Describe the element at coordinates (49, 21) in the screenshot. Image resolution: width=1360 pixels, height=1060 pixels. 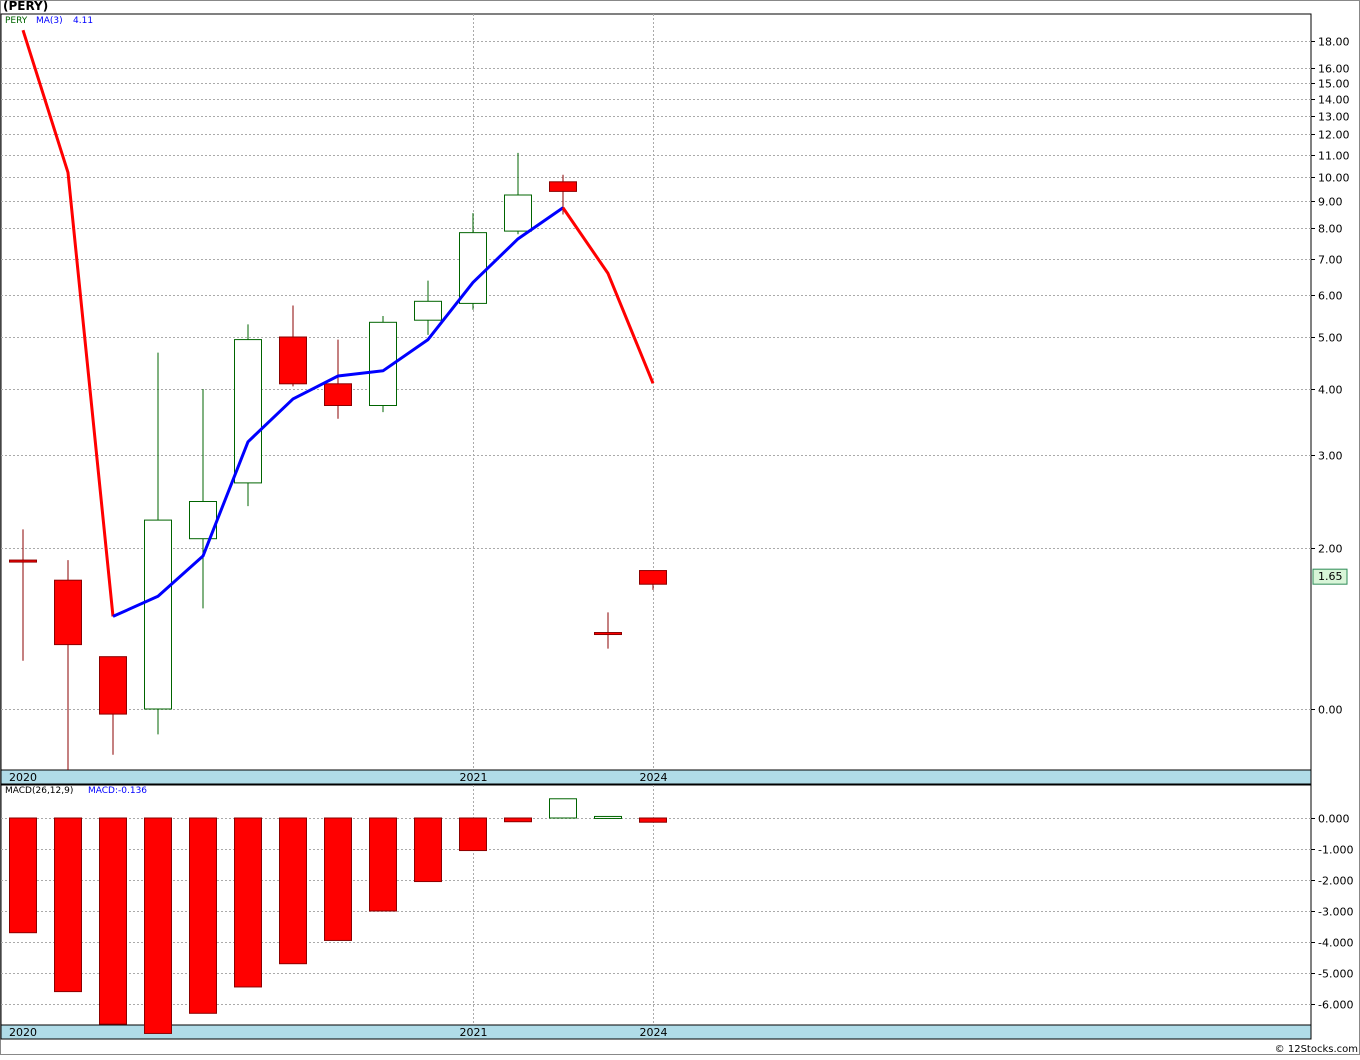
I see `legend-ma-label: MA(3)` at that location.